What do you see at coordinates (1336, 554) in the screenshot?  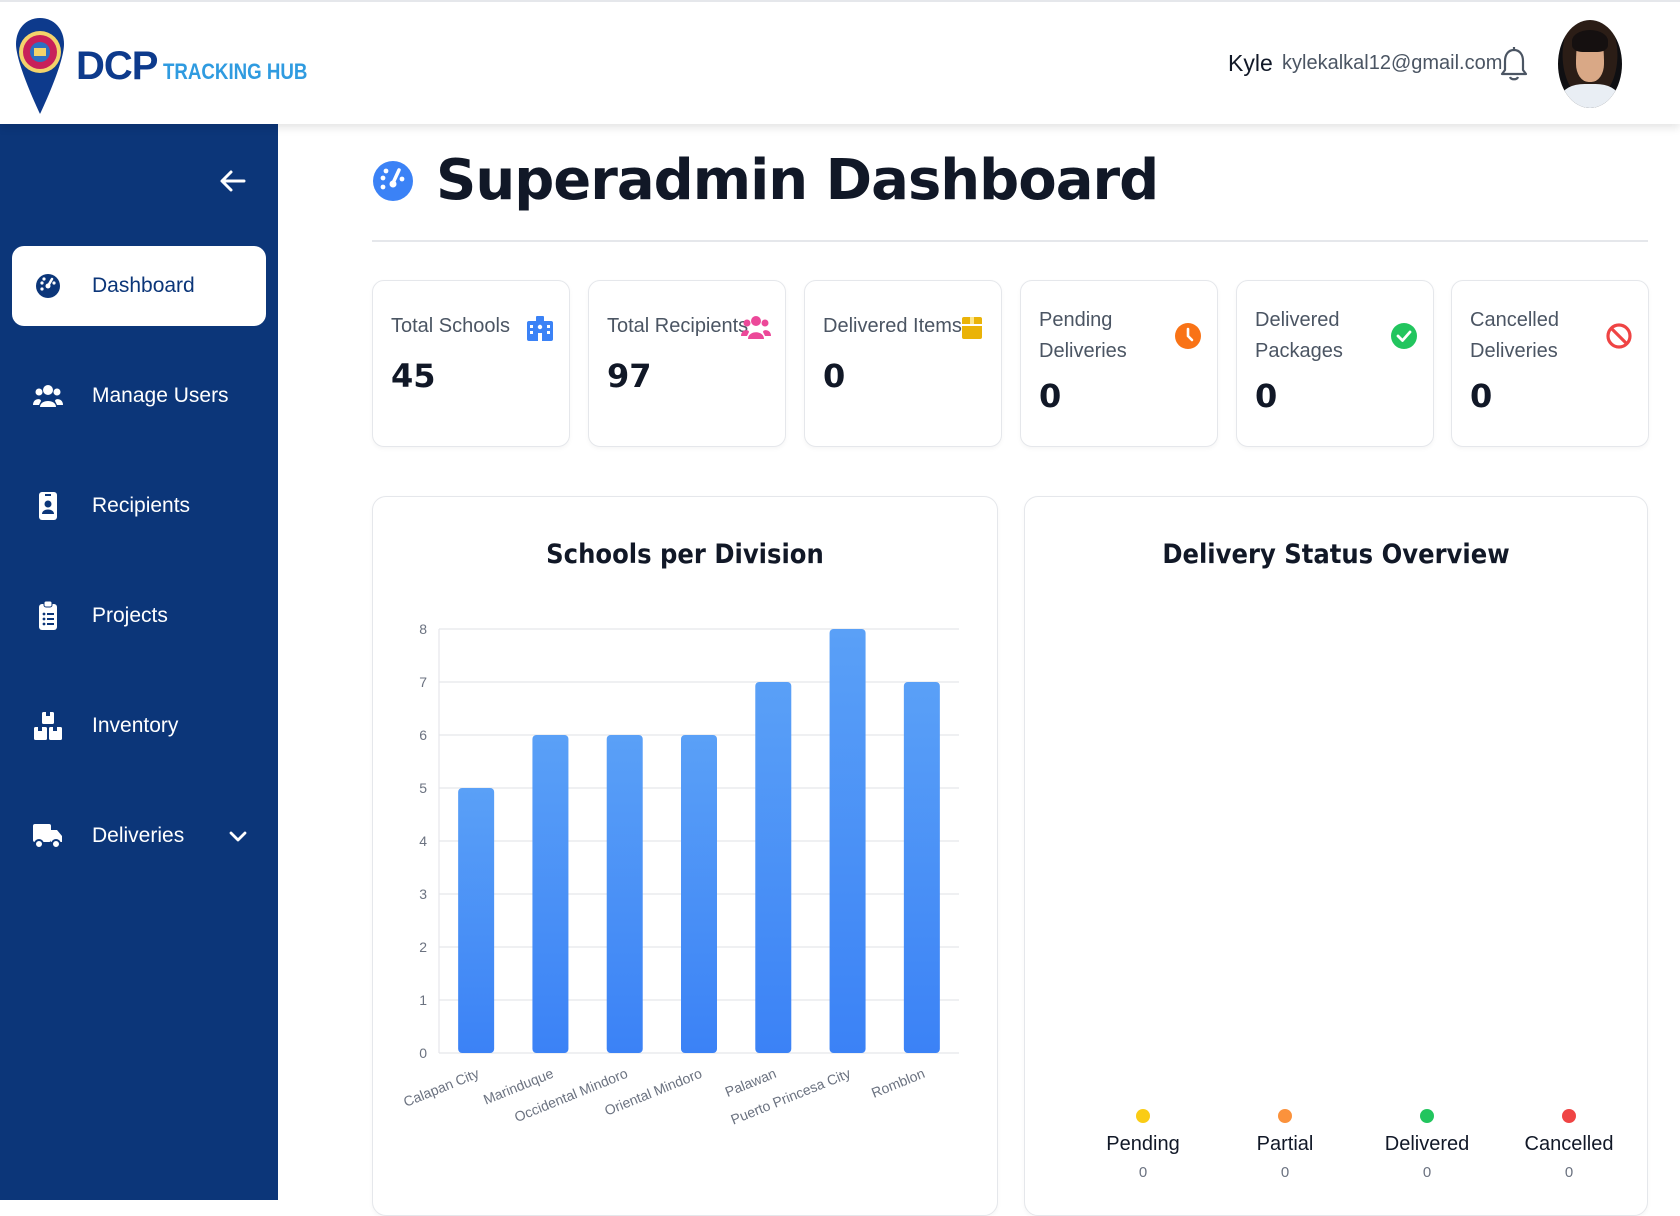 I see `chart-title: Delivery Status Overview` at bounding box center [1336, 554].